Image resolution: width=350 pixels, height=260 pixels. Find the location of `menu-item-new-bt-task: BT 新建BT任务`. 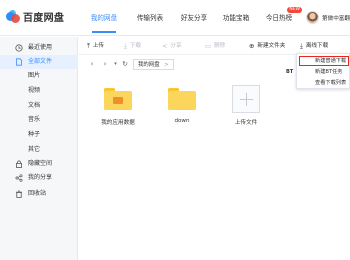

menu-item-new-bt-task: BT 新建BT任务 is located at coordinates (318, 72).